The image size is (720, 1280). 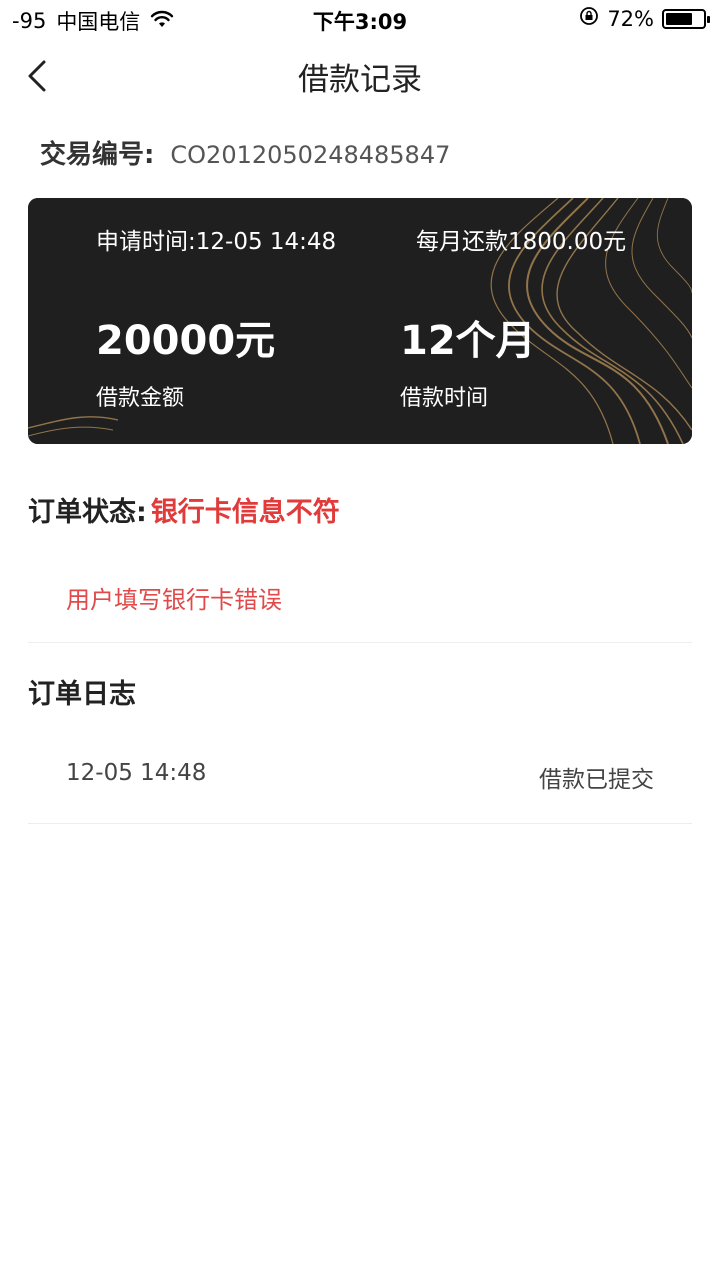 What do you see at coordinates (630, 18) in the screenshot?
I see `battery-percent: 72%` at bounding box center [630, 18].